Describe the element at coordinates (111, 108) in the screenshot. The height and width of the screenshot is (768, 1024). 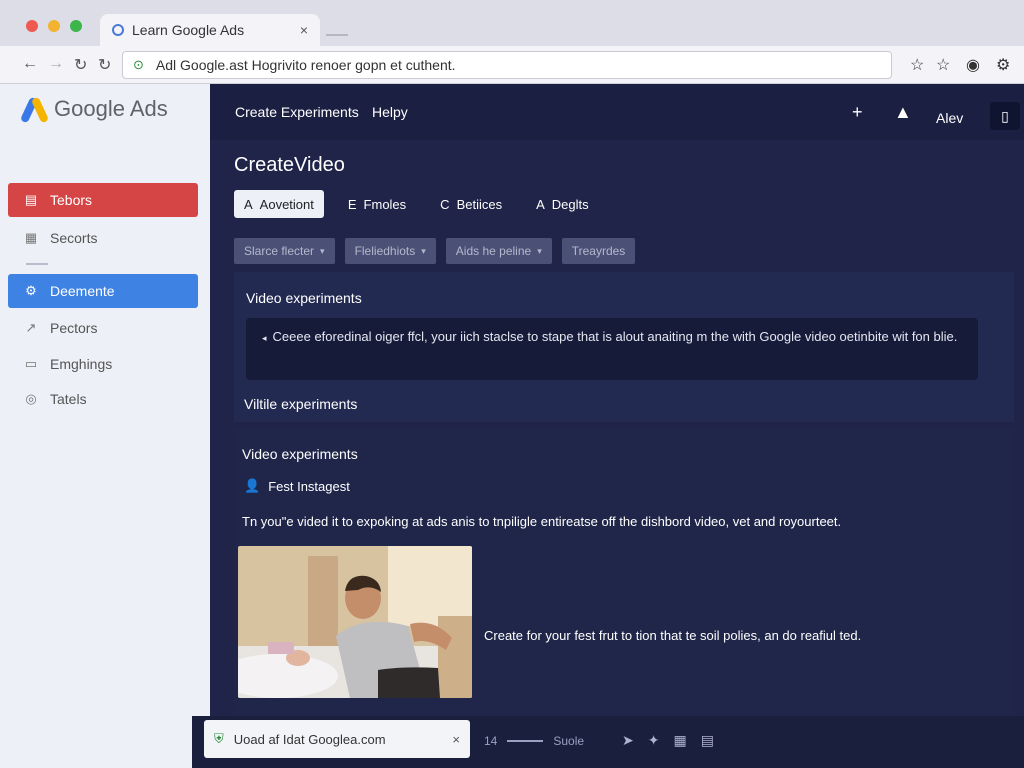
I see `logo-text: Google Ads` at that location.